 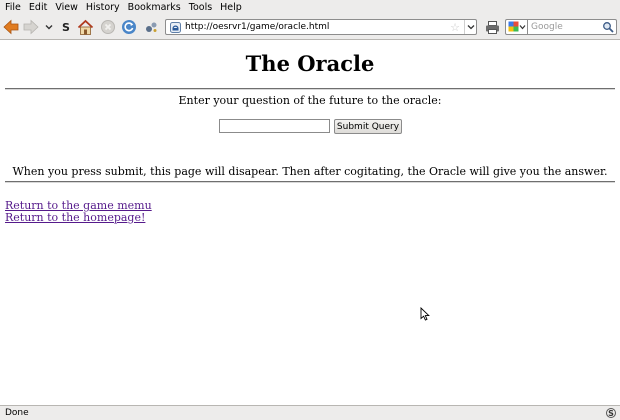 What do you see at coordinates (611, 413) in the screenshot?
I see `s-status-icon: S` at bounding box center [611, 413].